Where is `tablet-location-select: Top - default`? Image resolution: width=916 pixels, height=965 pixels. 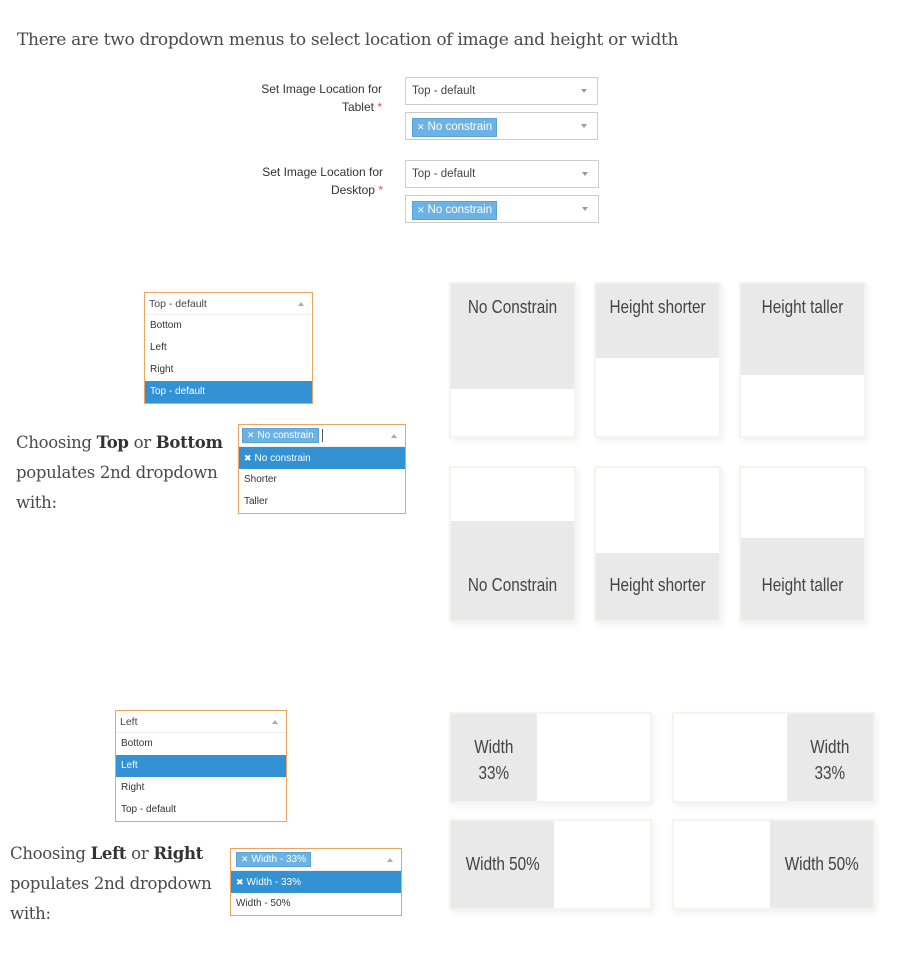 tablet-location-select: Top - default is located at coordinates (501, 91).